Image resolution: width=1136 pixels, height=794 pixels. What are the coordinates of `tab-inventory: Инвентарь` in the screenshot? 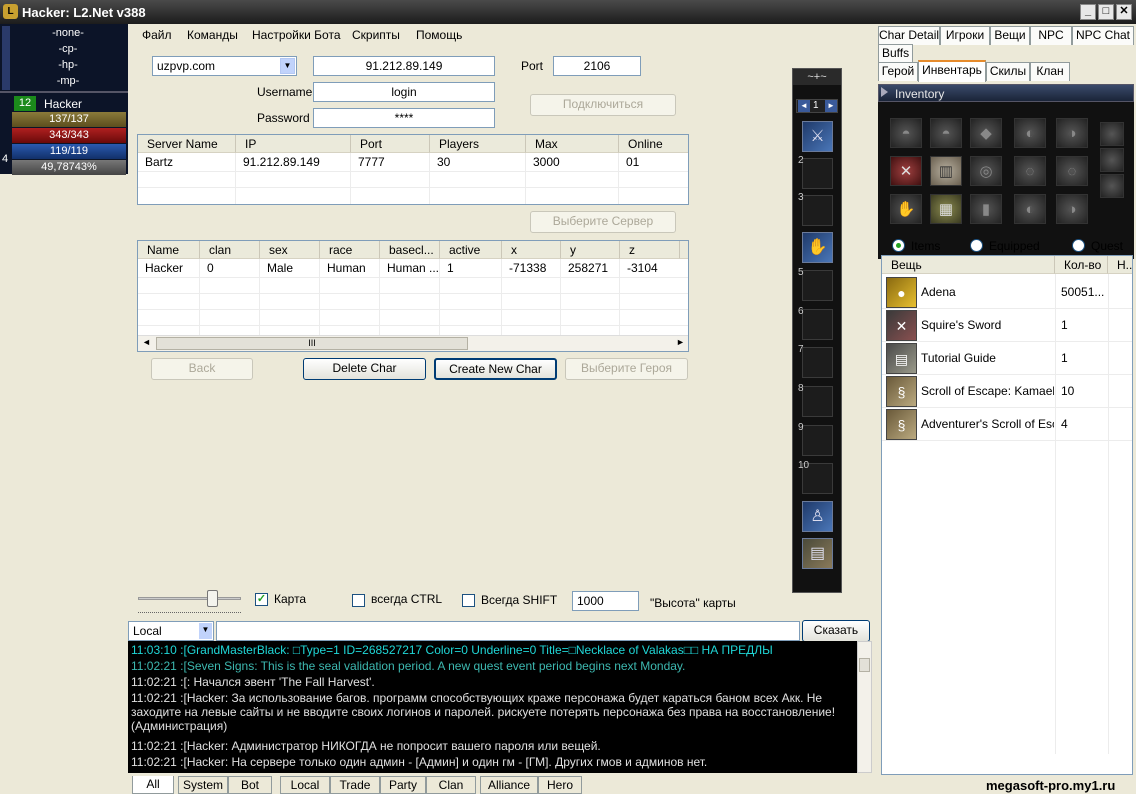 It's located at (952, 71).